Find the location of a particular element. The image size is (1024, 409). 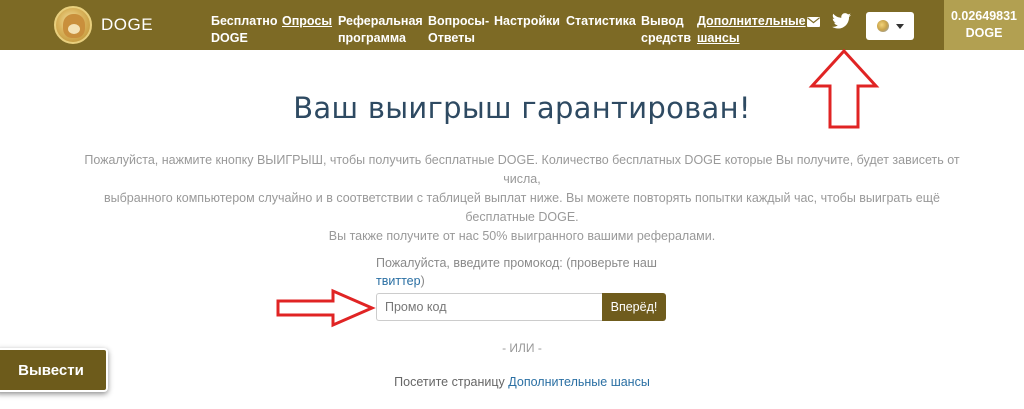

nav-item-statistics: Статистика is located at coordinates (601, 21).